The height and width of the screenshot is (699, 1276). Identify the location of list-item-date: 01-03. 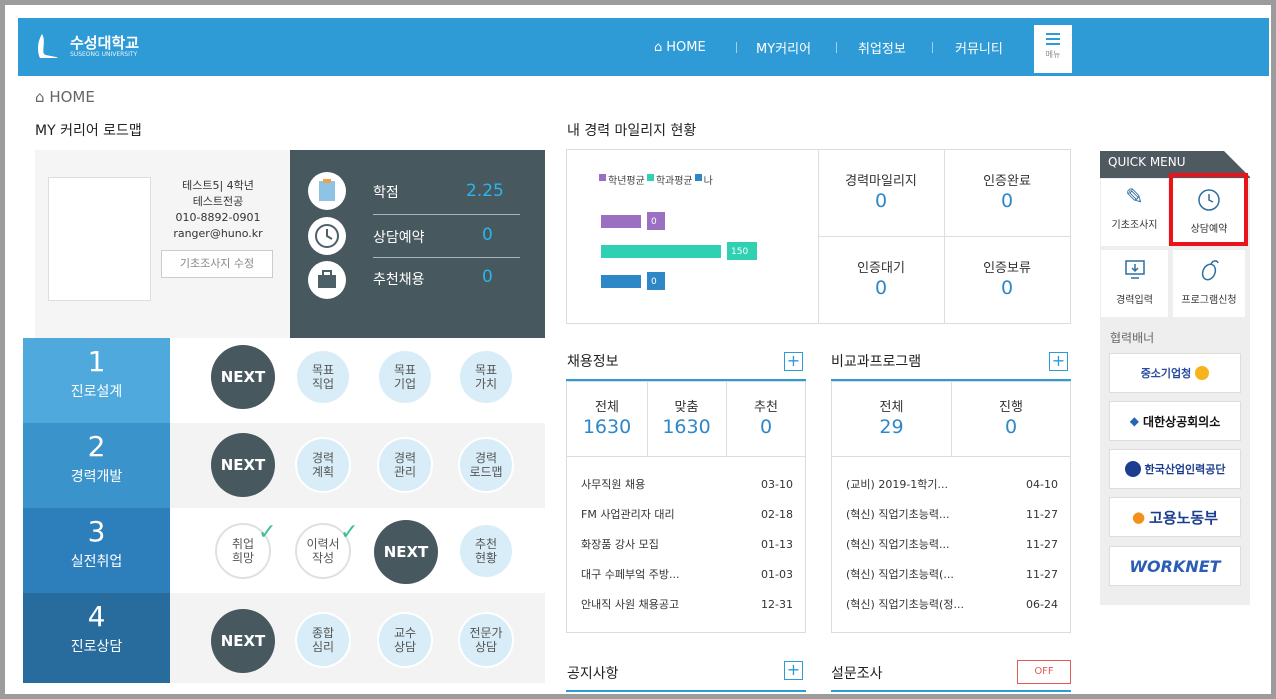
(777, 574).